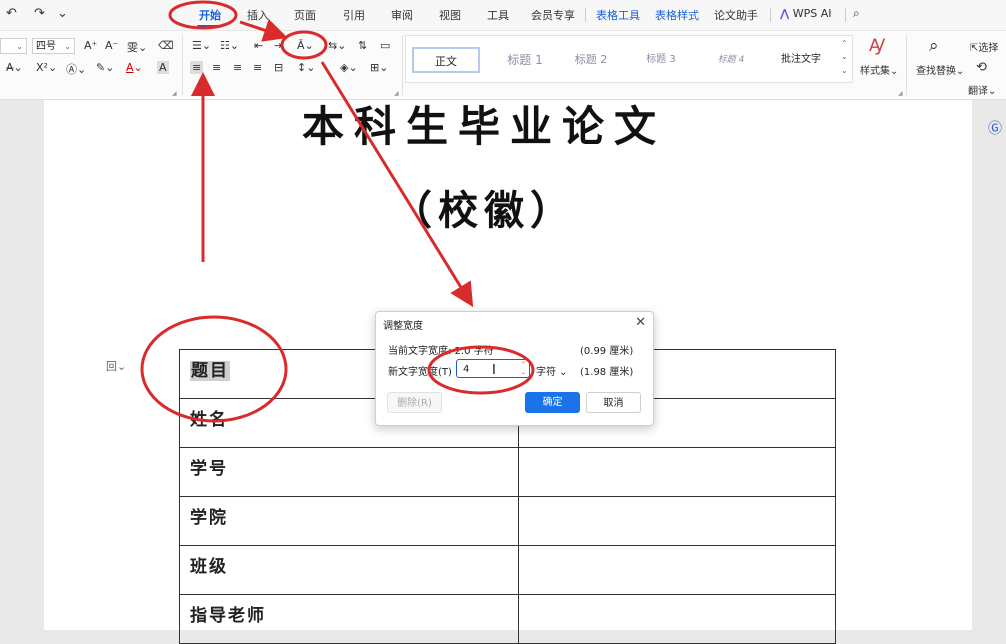 This screenshot has height=644, width=1006. What do you see at coordinates (210, 17) in the screenshot?
I see `tab-home: 开始` at bounding box center [210, 17].